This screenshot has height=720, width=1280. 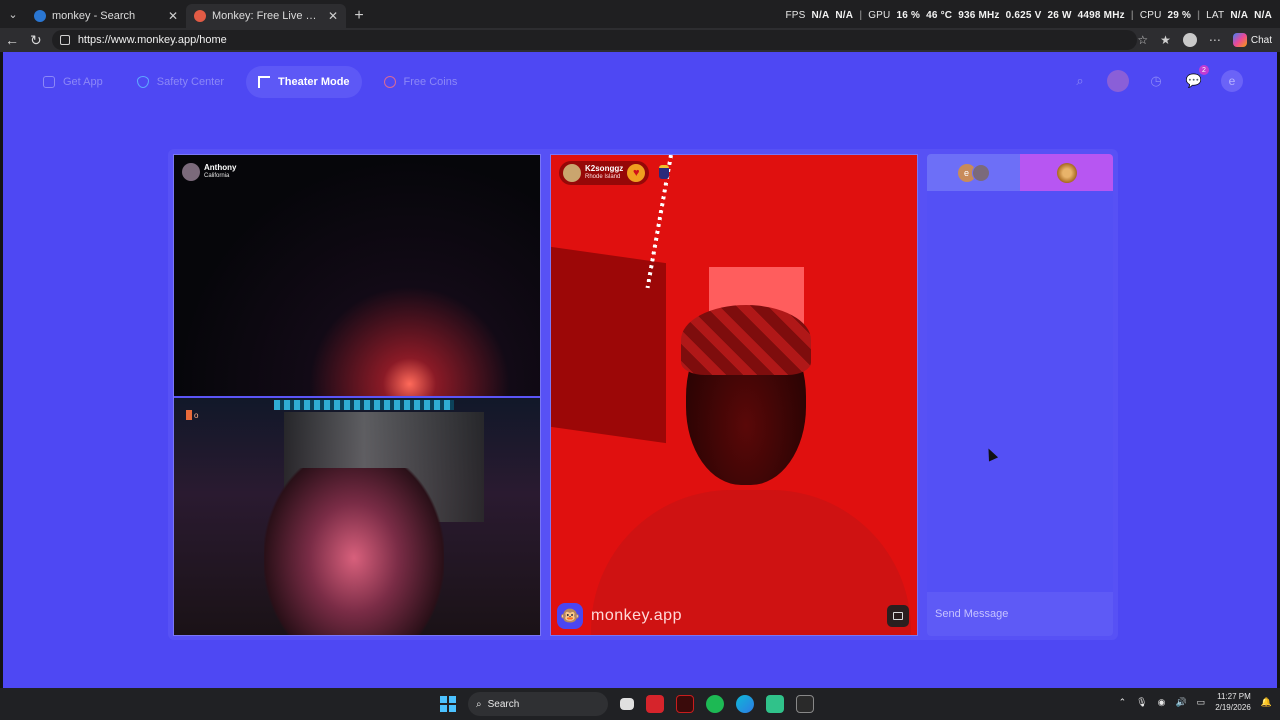 I want to click on get-app-button: Get App, so click(x=73, y=82).